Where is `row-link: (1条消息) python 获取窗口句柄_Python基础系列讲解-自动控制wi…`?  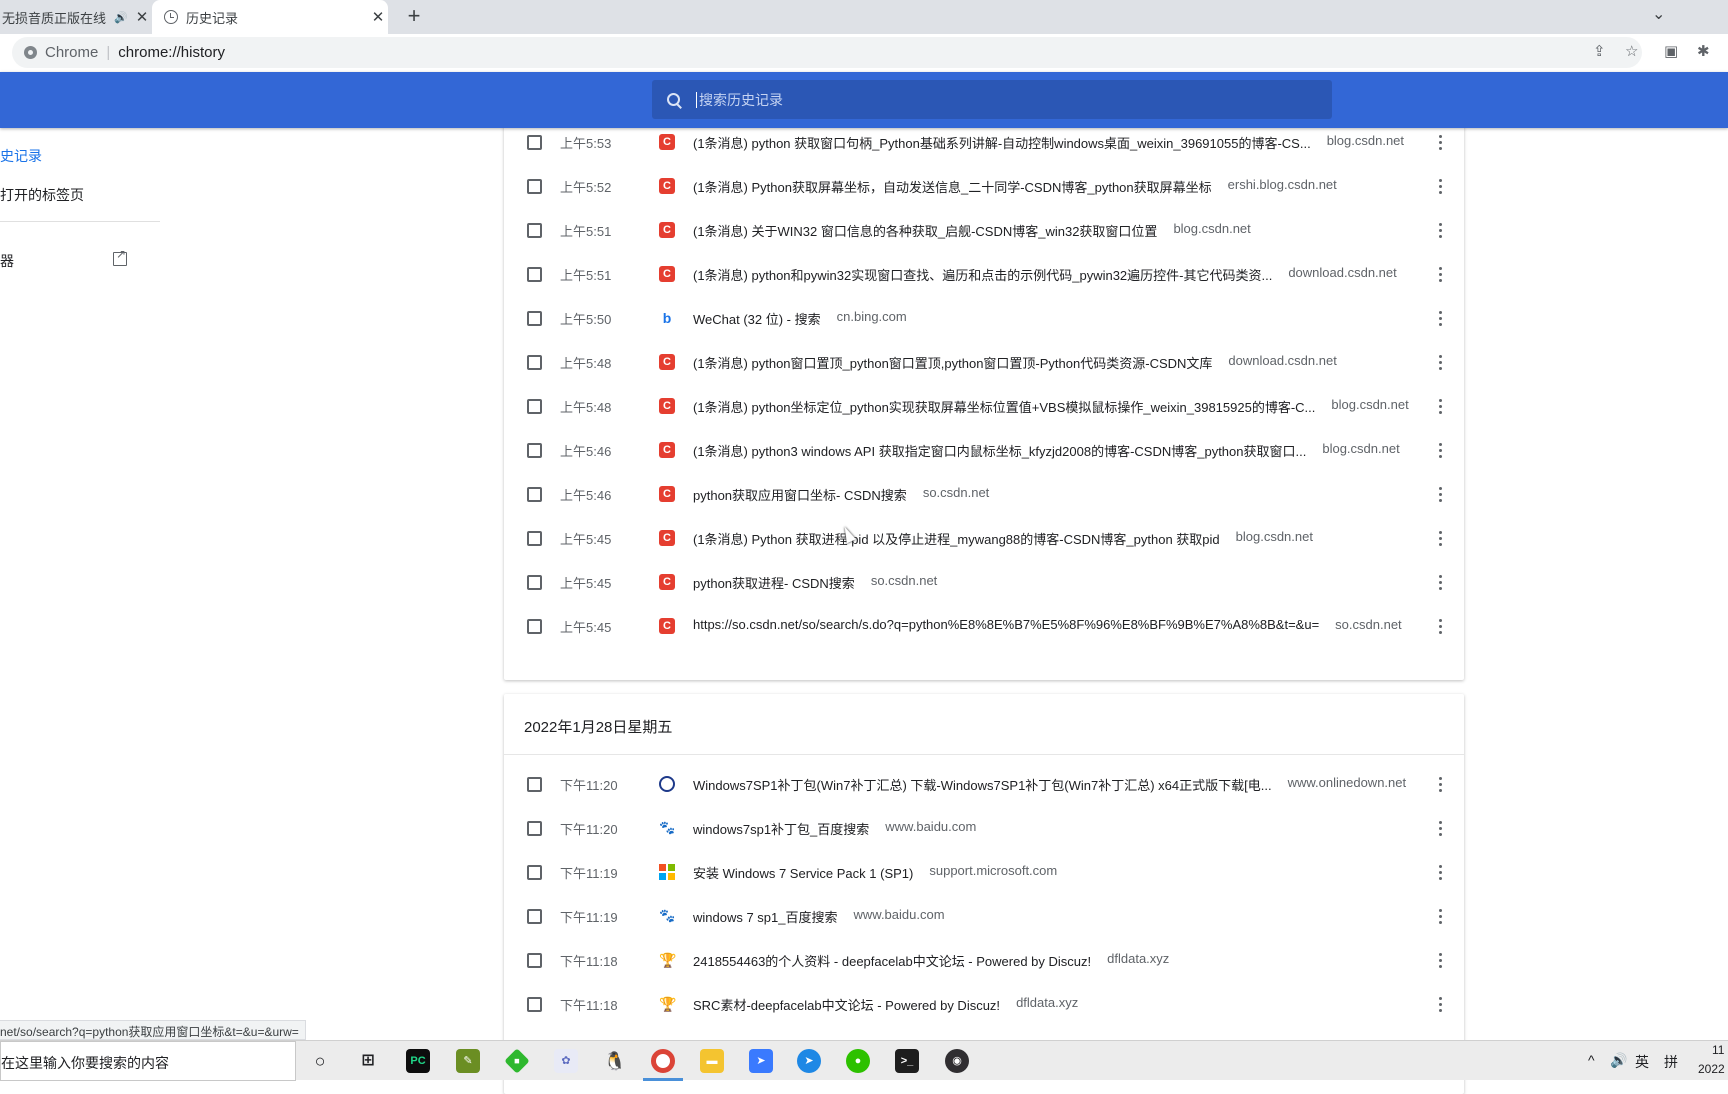
row-link: (1条消息) python 获取窗口句柄_Python基础系列讲解-自动控制wi… is located at coordinates (1048, 142).